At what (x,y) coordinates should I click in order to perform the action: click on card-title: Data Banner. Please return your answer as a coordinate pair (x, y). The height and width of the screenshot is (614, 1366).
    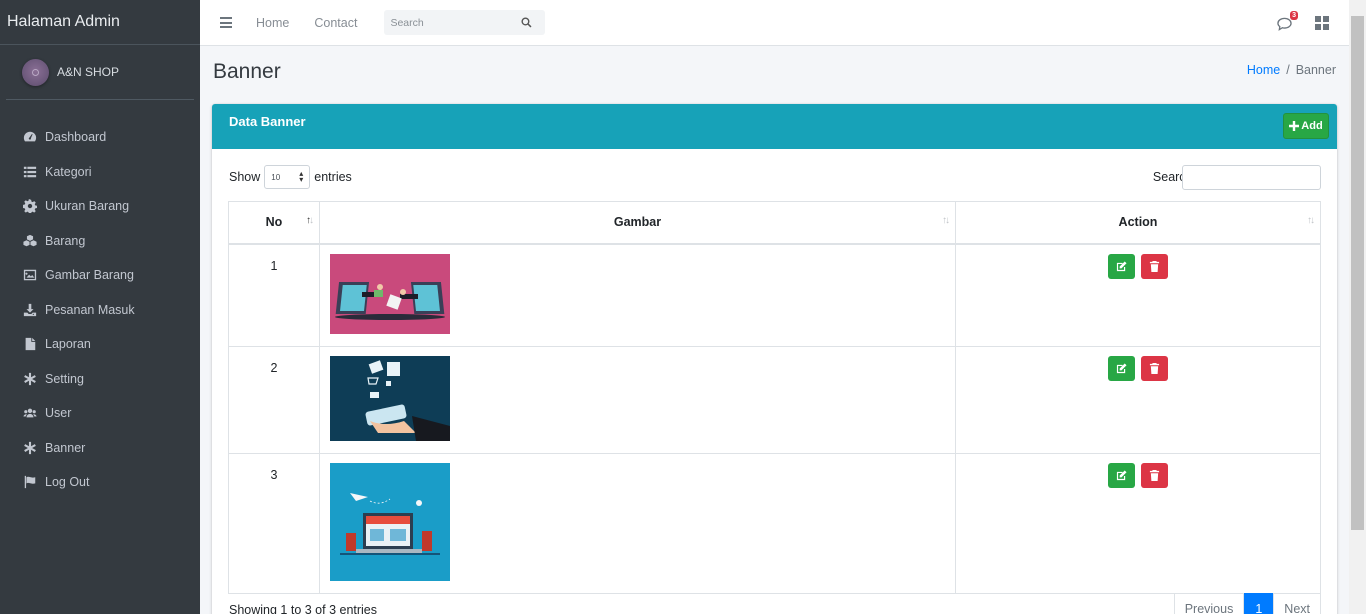
    Looking at the image, I should click on (267, 121).